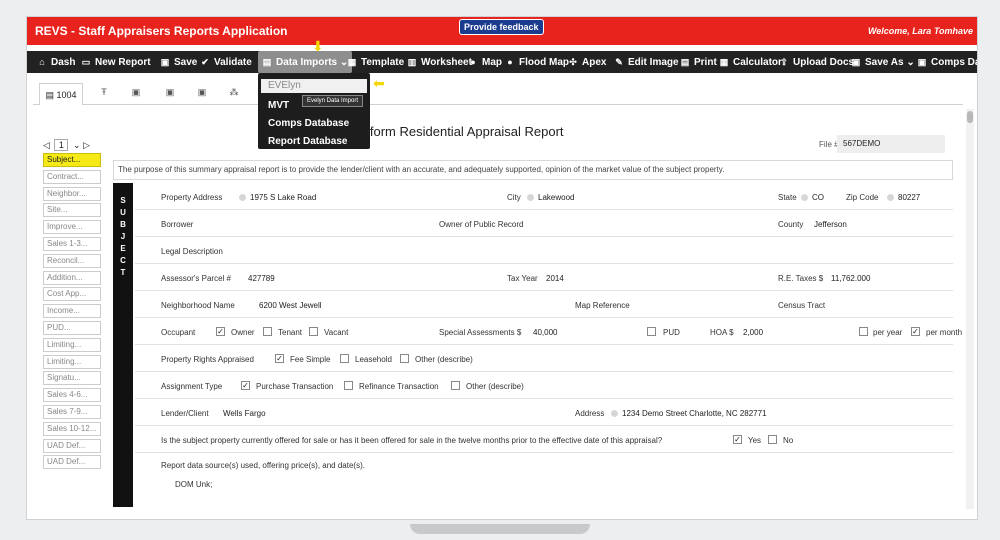  Describe the element at coordinates (863, 331) in the screenshot. I see `per-year-checkbox` at that location.